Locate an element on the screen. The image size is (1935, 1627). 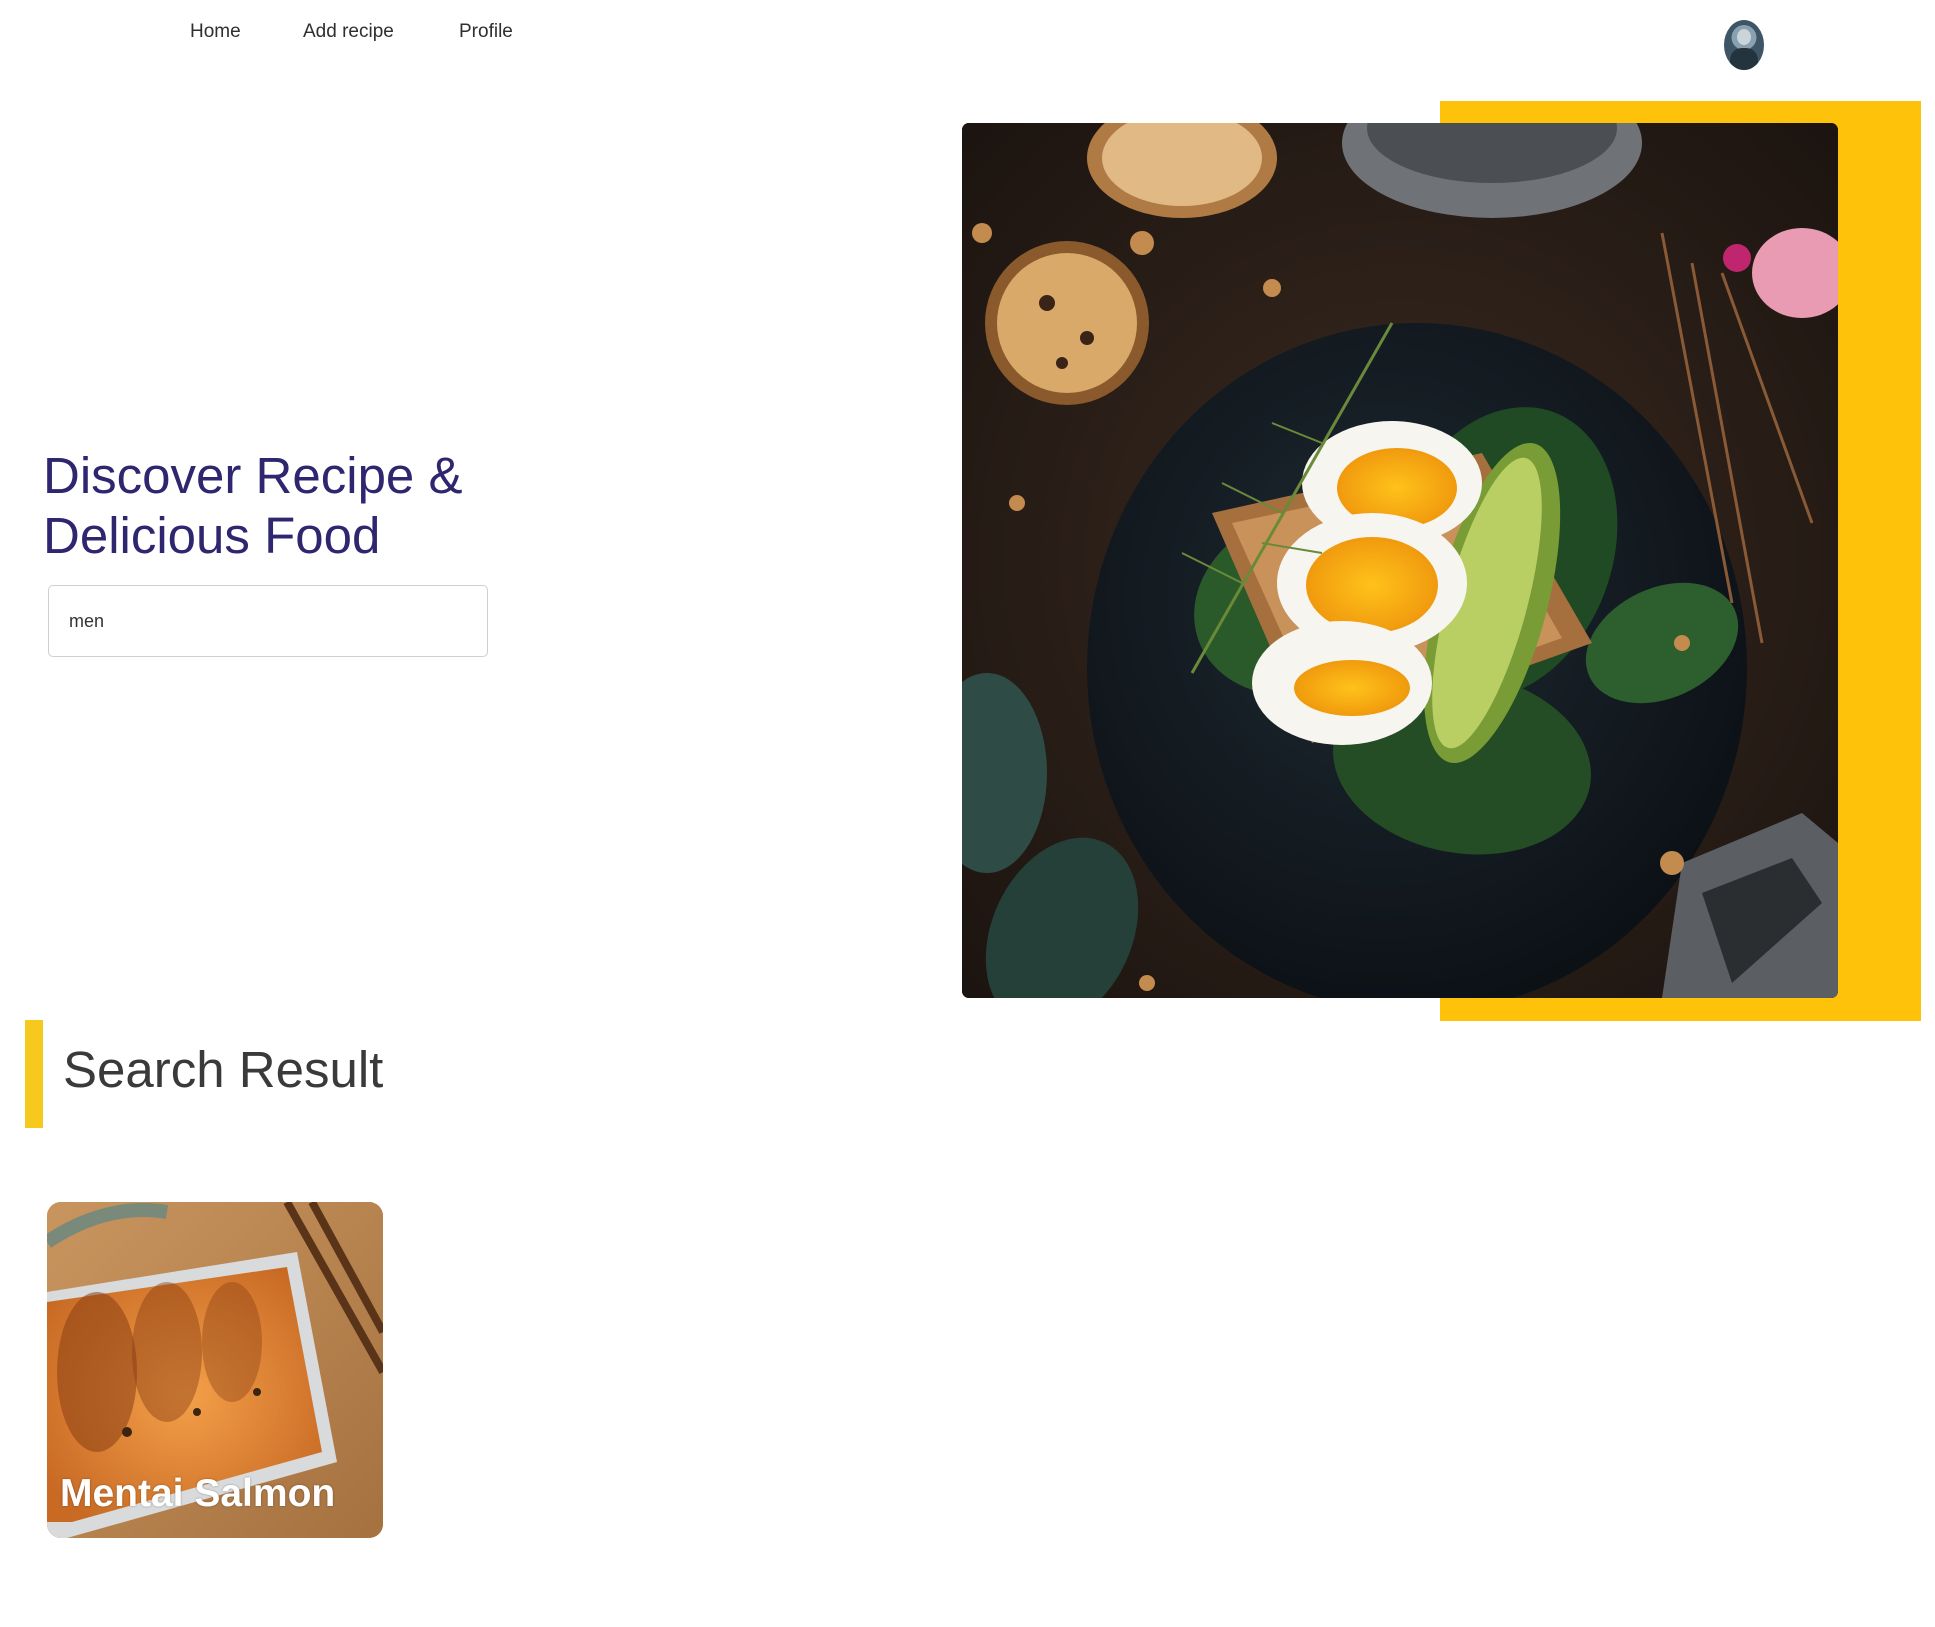
user-avatar is located at coordinates (1744, 45).